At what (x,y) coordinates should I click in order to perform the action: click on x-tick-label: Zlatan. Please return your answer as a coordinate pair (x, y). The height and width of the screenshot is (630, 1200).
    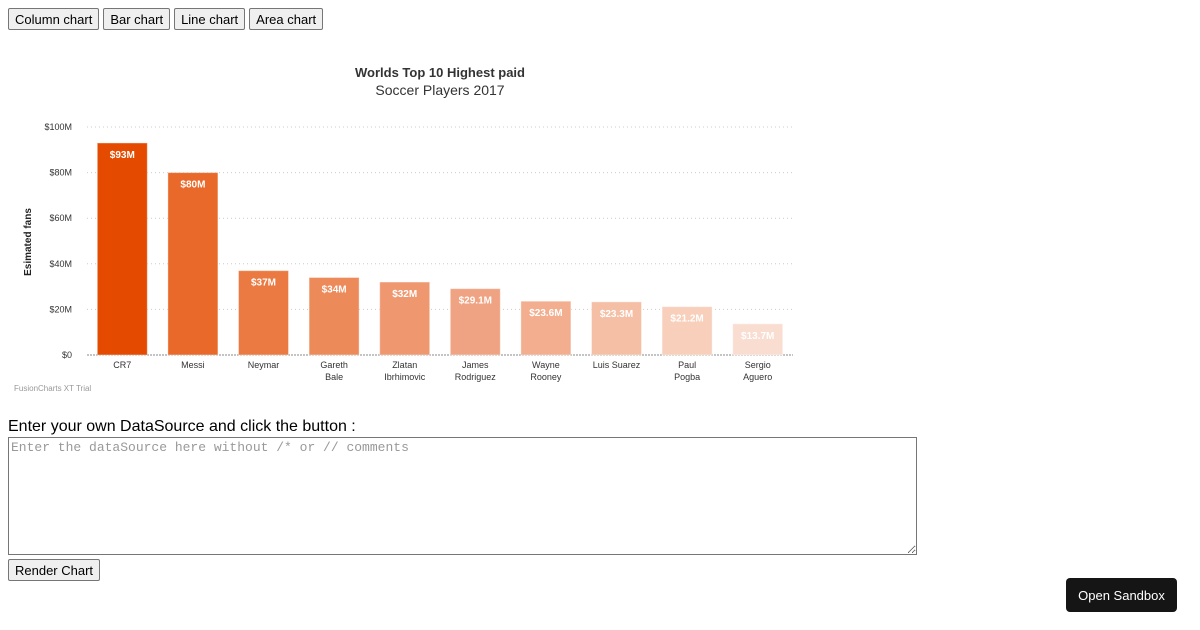
    Looking at the image, I should click on (404, 365).